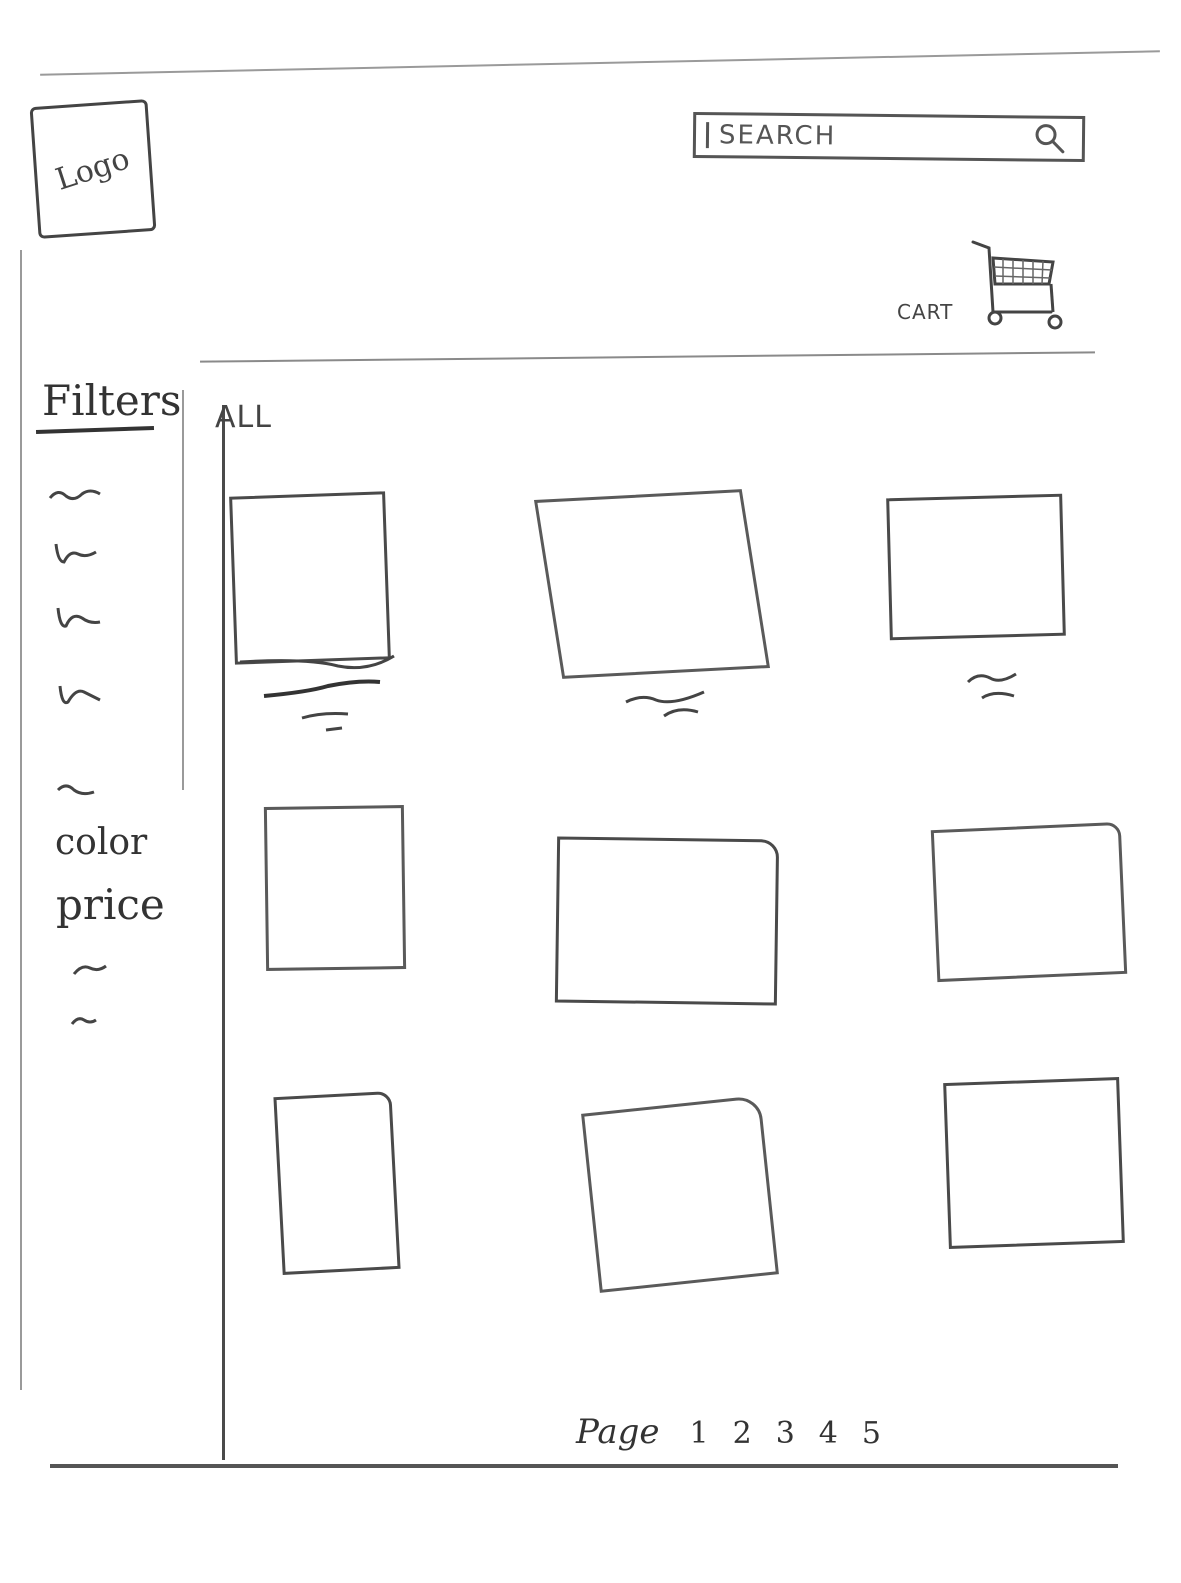  I want to click on logo: Logo, so click(93, 169).